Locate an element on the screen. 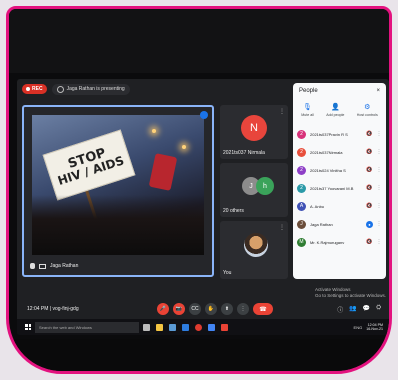  audio-indicator-icon is located at coordinates (204, 115).